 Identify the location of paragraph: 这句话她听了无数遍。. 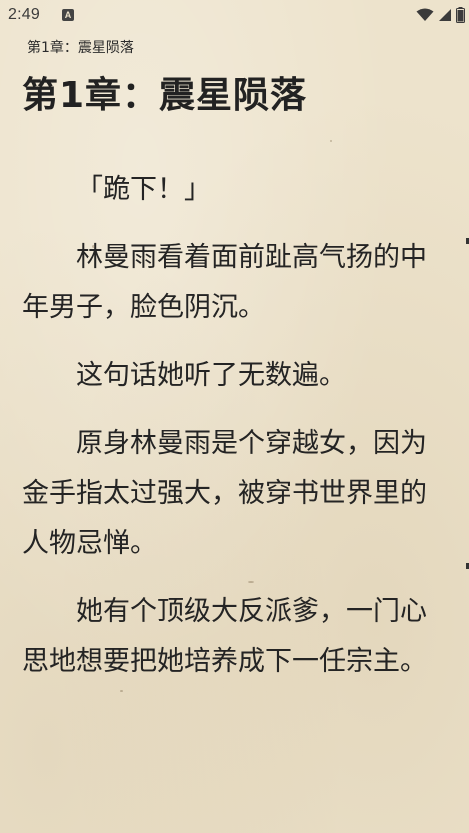
(211, 375).